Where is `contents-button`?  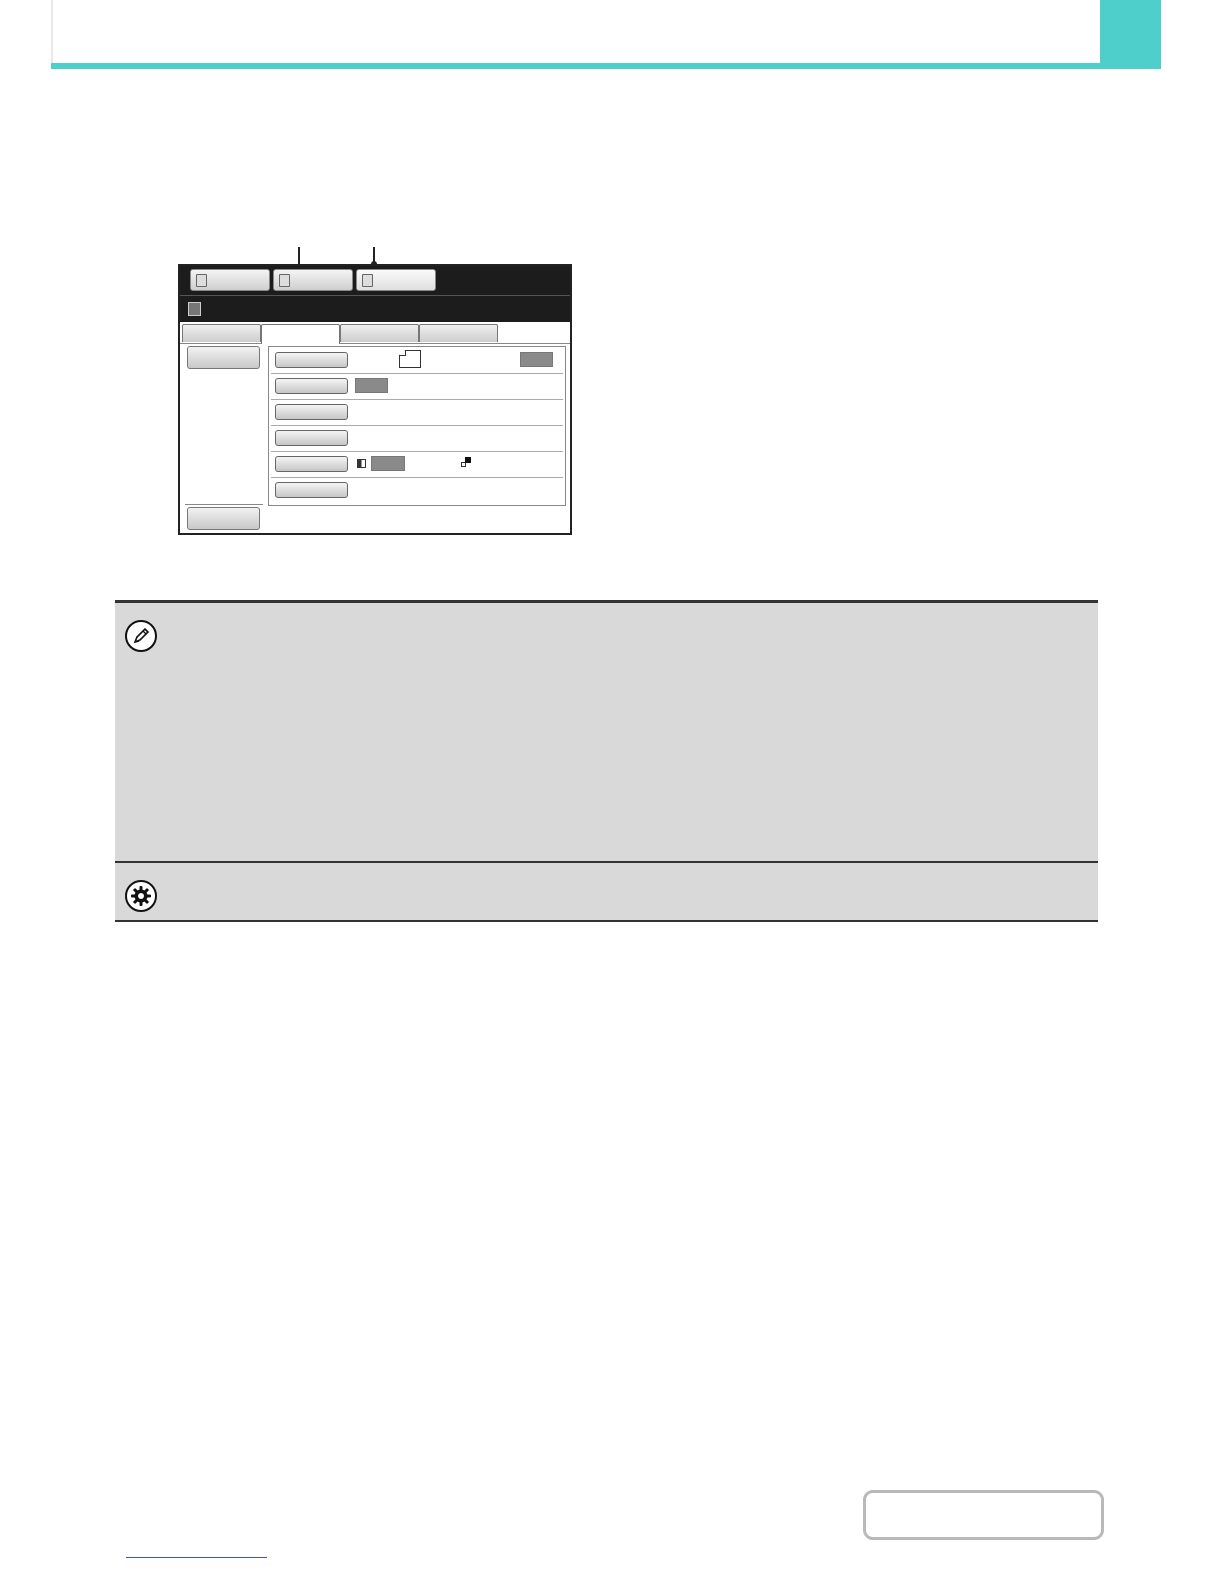
contents-button is located at coordinates (983, 1515).